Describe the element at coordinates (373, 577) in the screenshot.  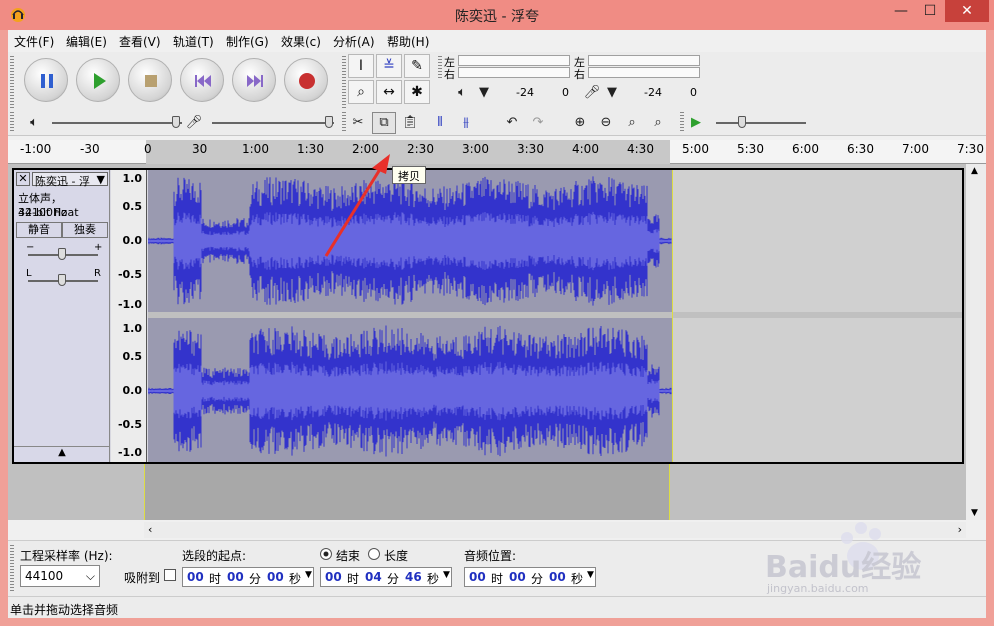
I see `end-minutes: 04` at that location.